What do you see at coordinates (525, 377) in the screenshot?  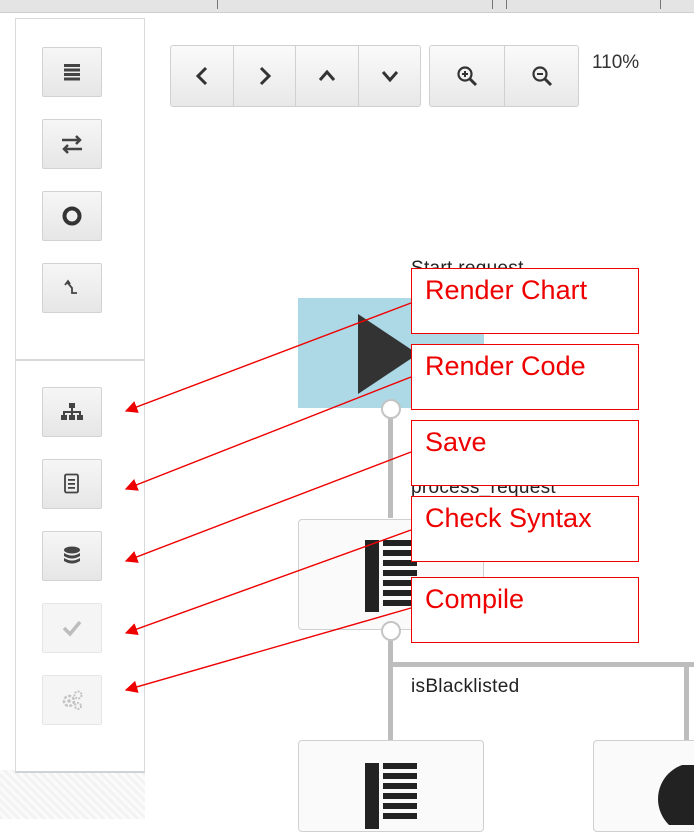 I see `callout-render-code: Render Code` at bounding box center [525, 377].